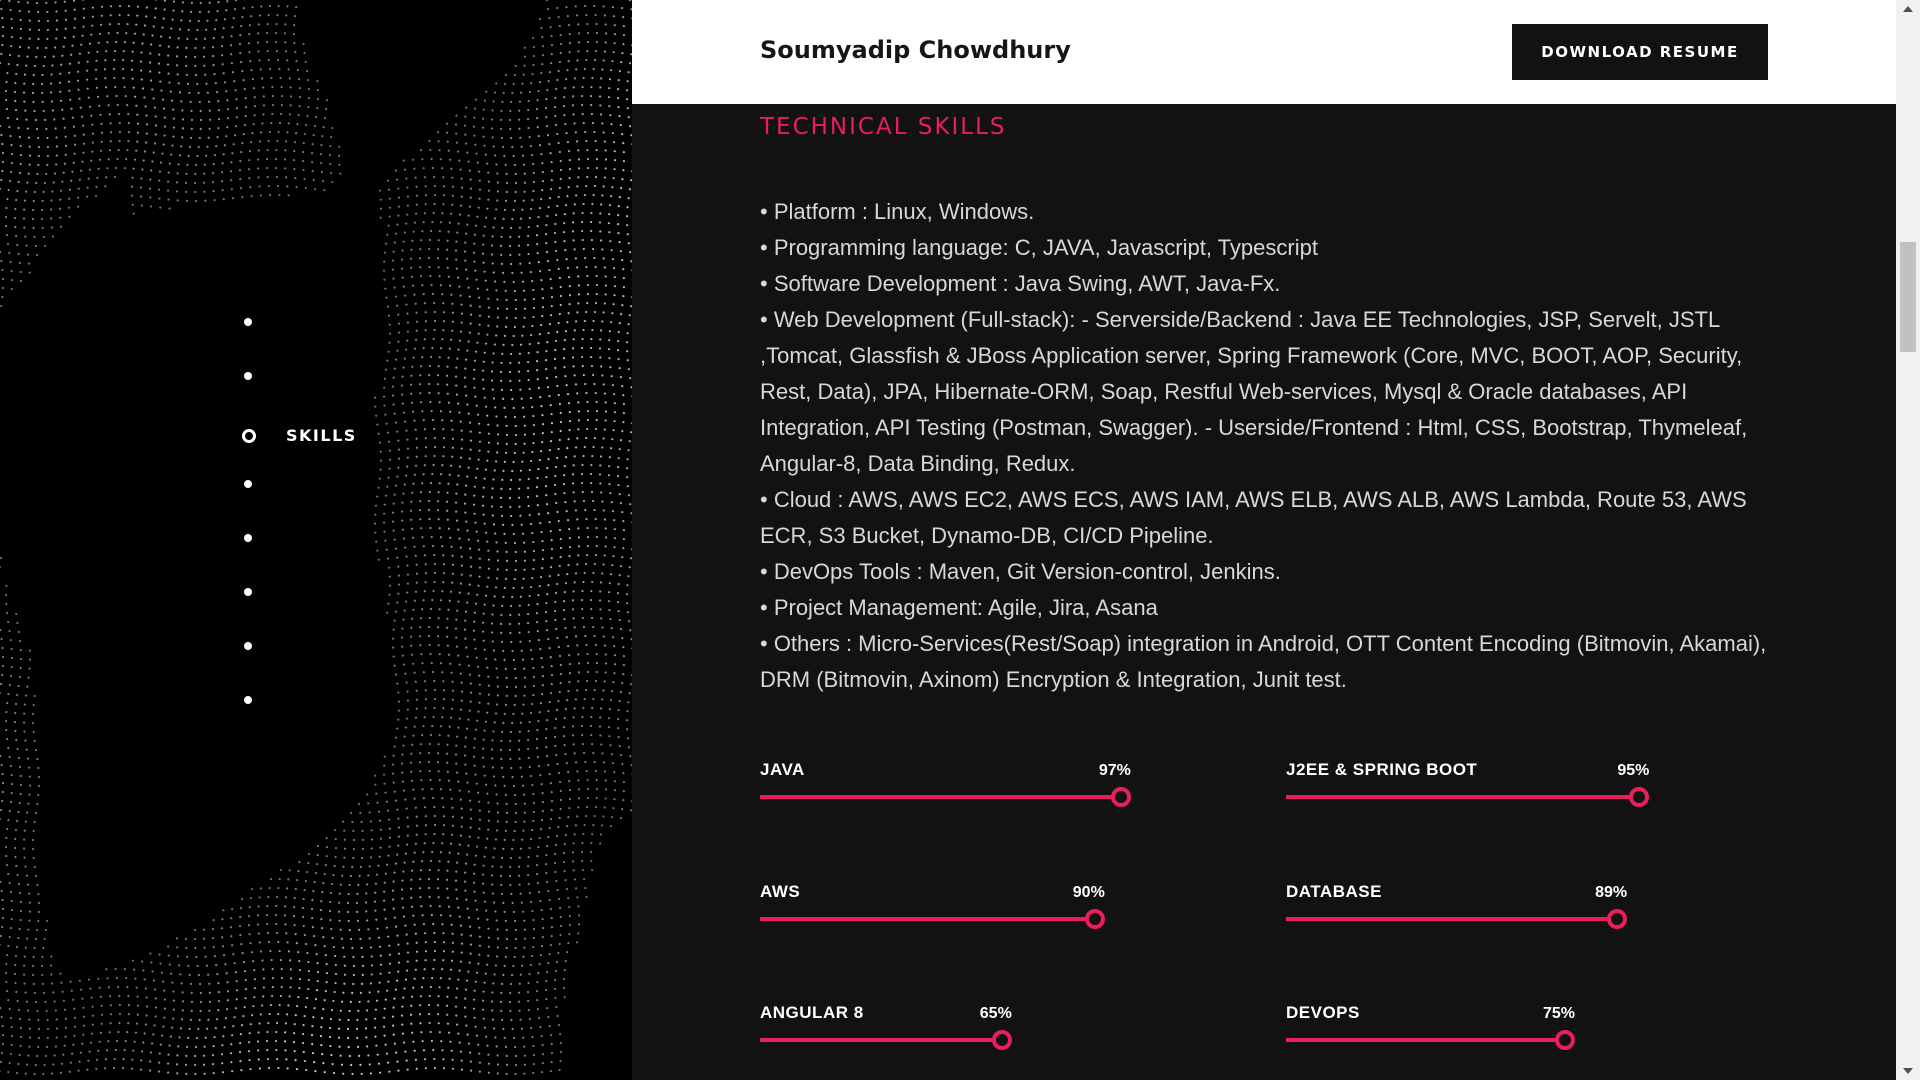 Image resolution: width=1920 pixels, height=1080 pixels. Describe the element at coordinates (812, 1012) in the screenshot. I see `skill-bar-name: ANGULAR 8` at that location.